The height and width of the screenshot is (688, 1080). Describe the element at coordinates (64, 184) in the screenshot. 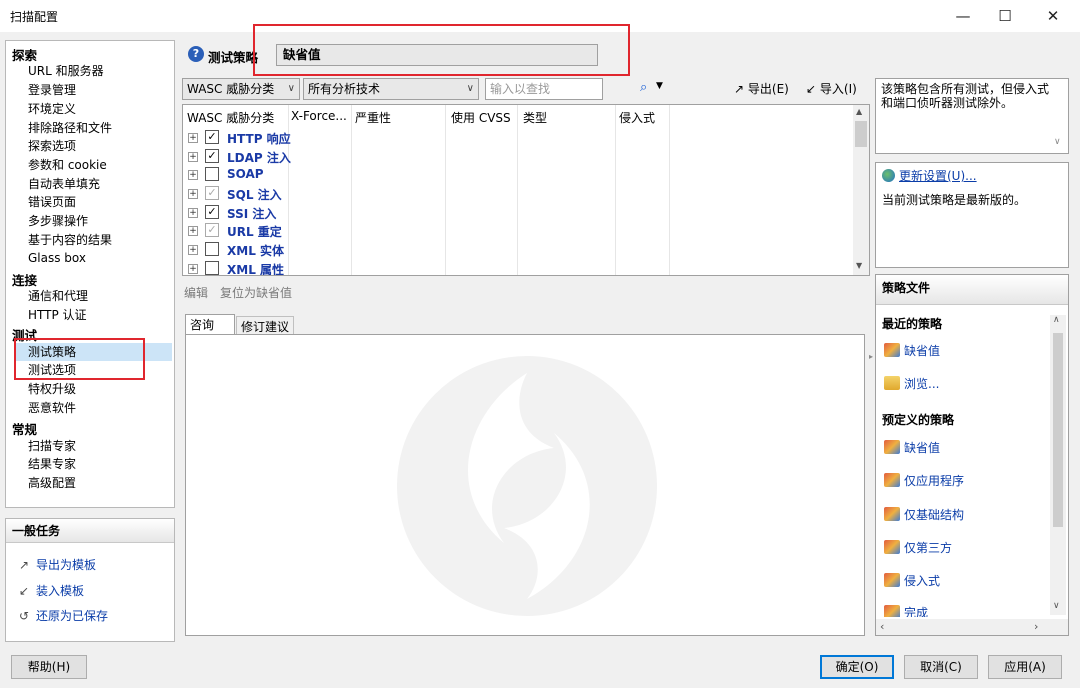

I see `nav-item-form-fill: 自动表单填充` at that location.